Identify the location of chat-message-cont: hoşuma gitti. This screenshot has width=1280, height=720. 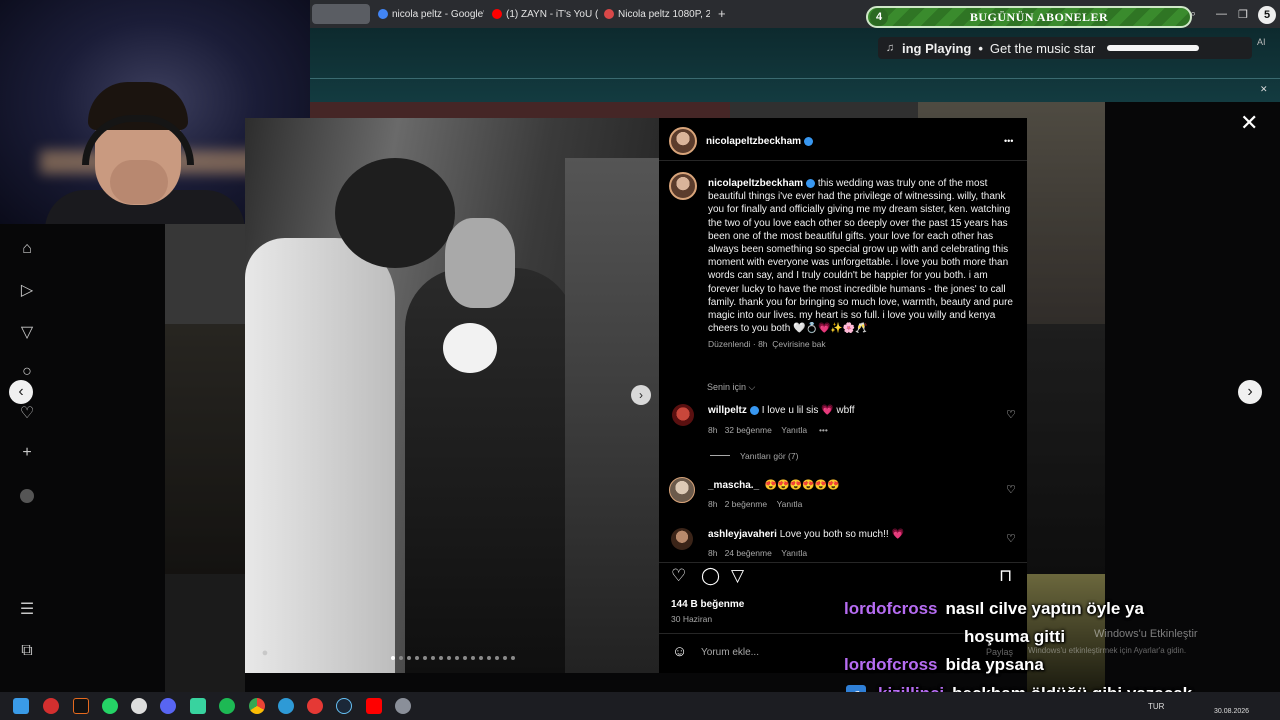
(1015, 636).